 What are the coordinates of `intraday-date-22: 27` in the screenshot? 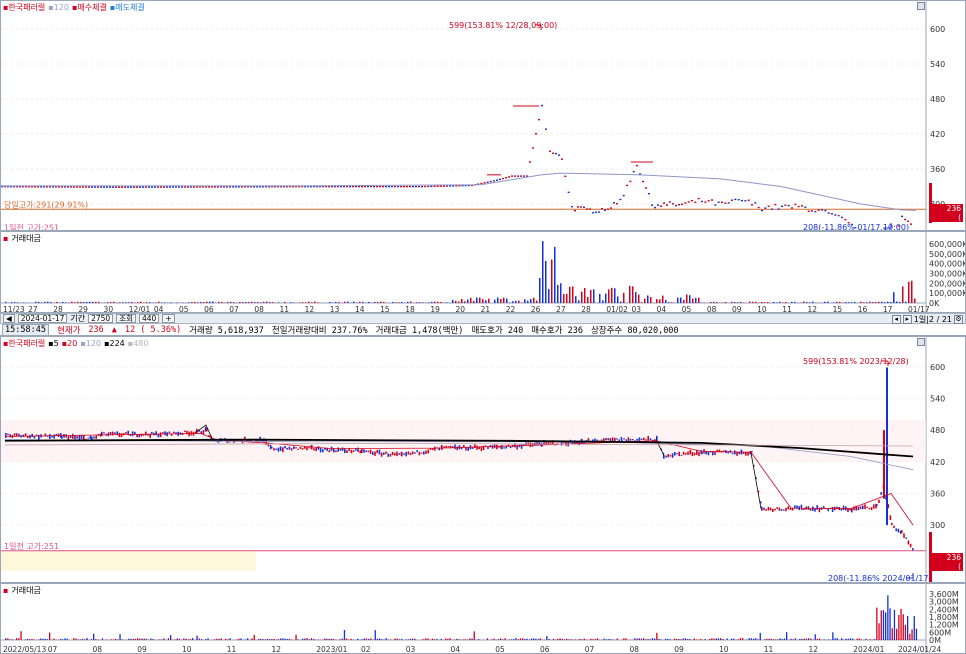 It's located at (561, 309).